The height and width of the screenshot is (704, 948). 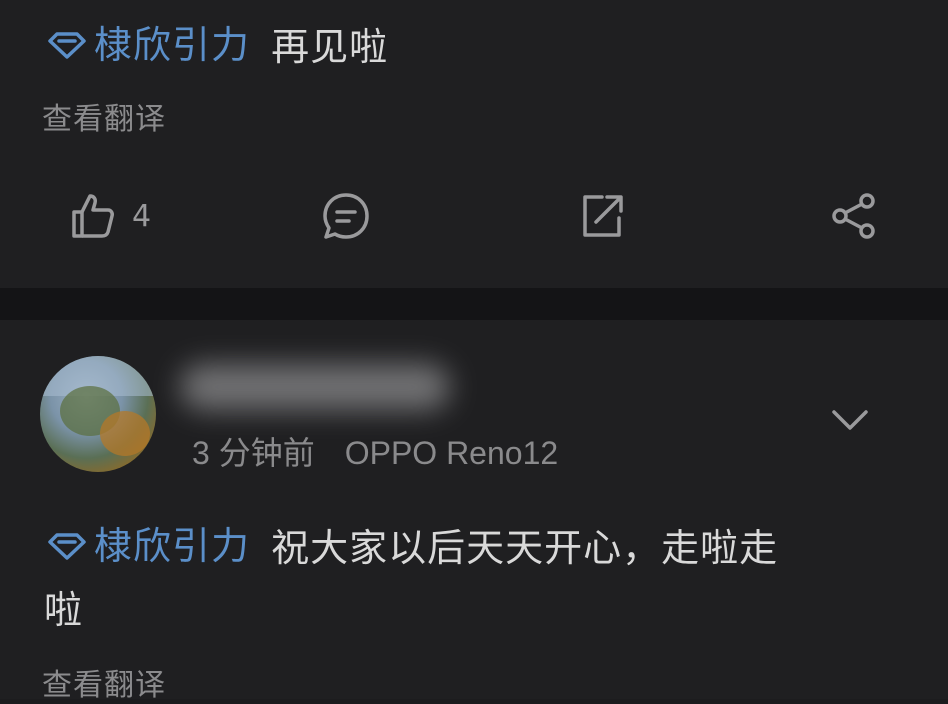 I want to click on repost-icon, so click(x=603, y=216).